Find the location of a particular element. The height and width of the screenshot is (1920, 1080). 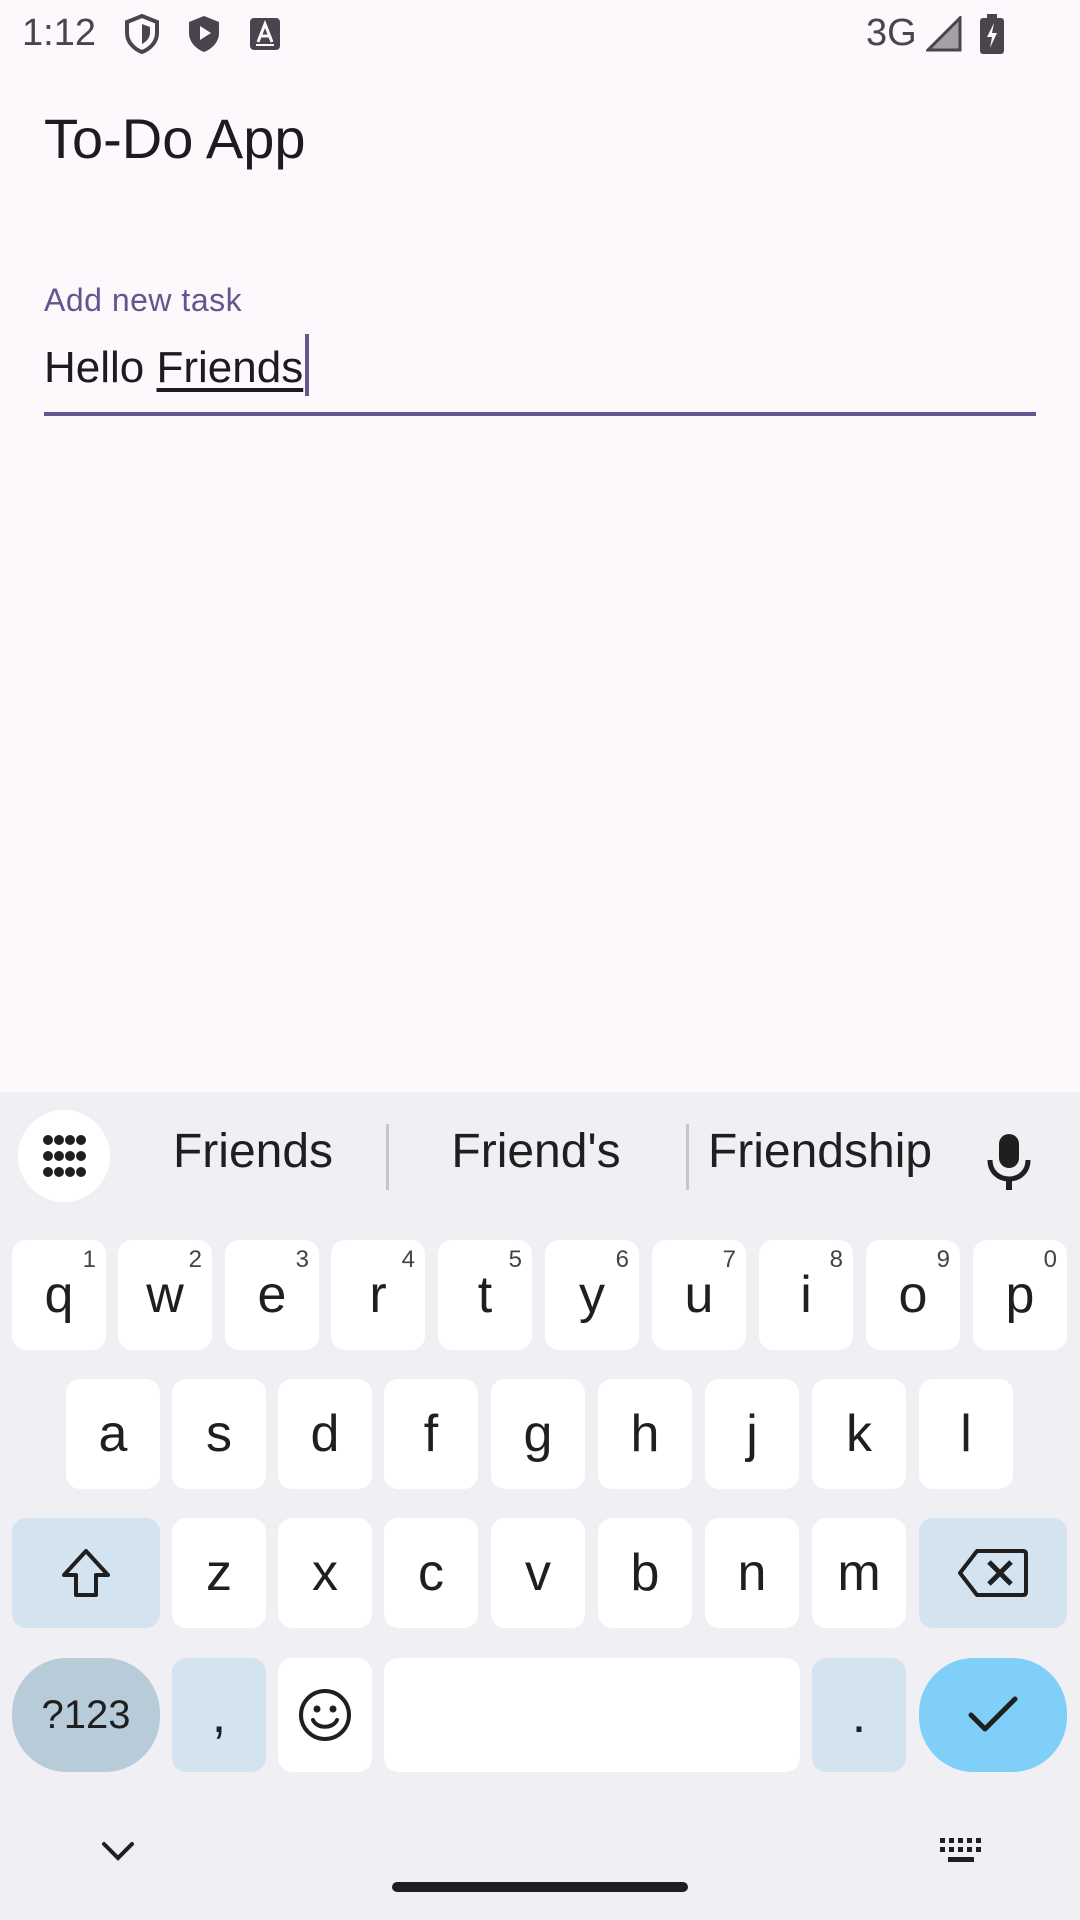

microphone-button is located at coordinates (1009, 1162).